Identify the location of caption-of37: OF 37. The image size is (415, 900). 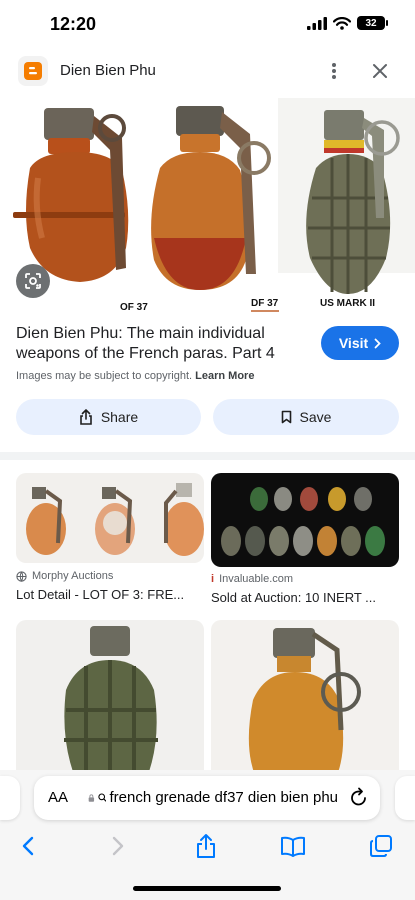
(134, 307).